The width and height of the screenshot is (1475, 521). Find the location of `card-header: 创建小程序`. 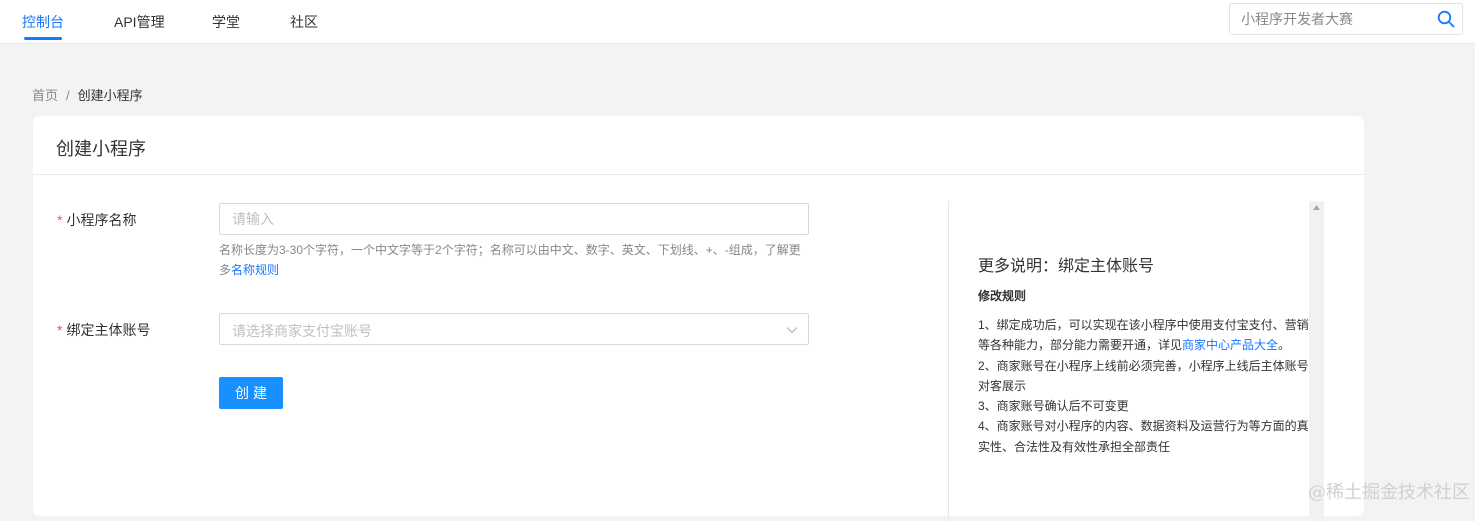

card-header: 创建小程序 is located at coordinates (698, 145).